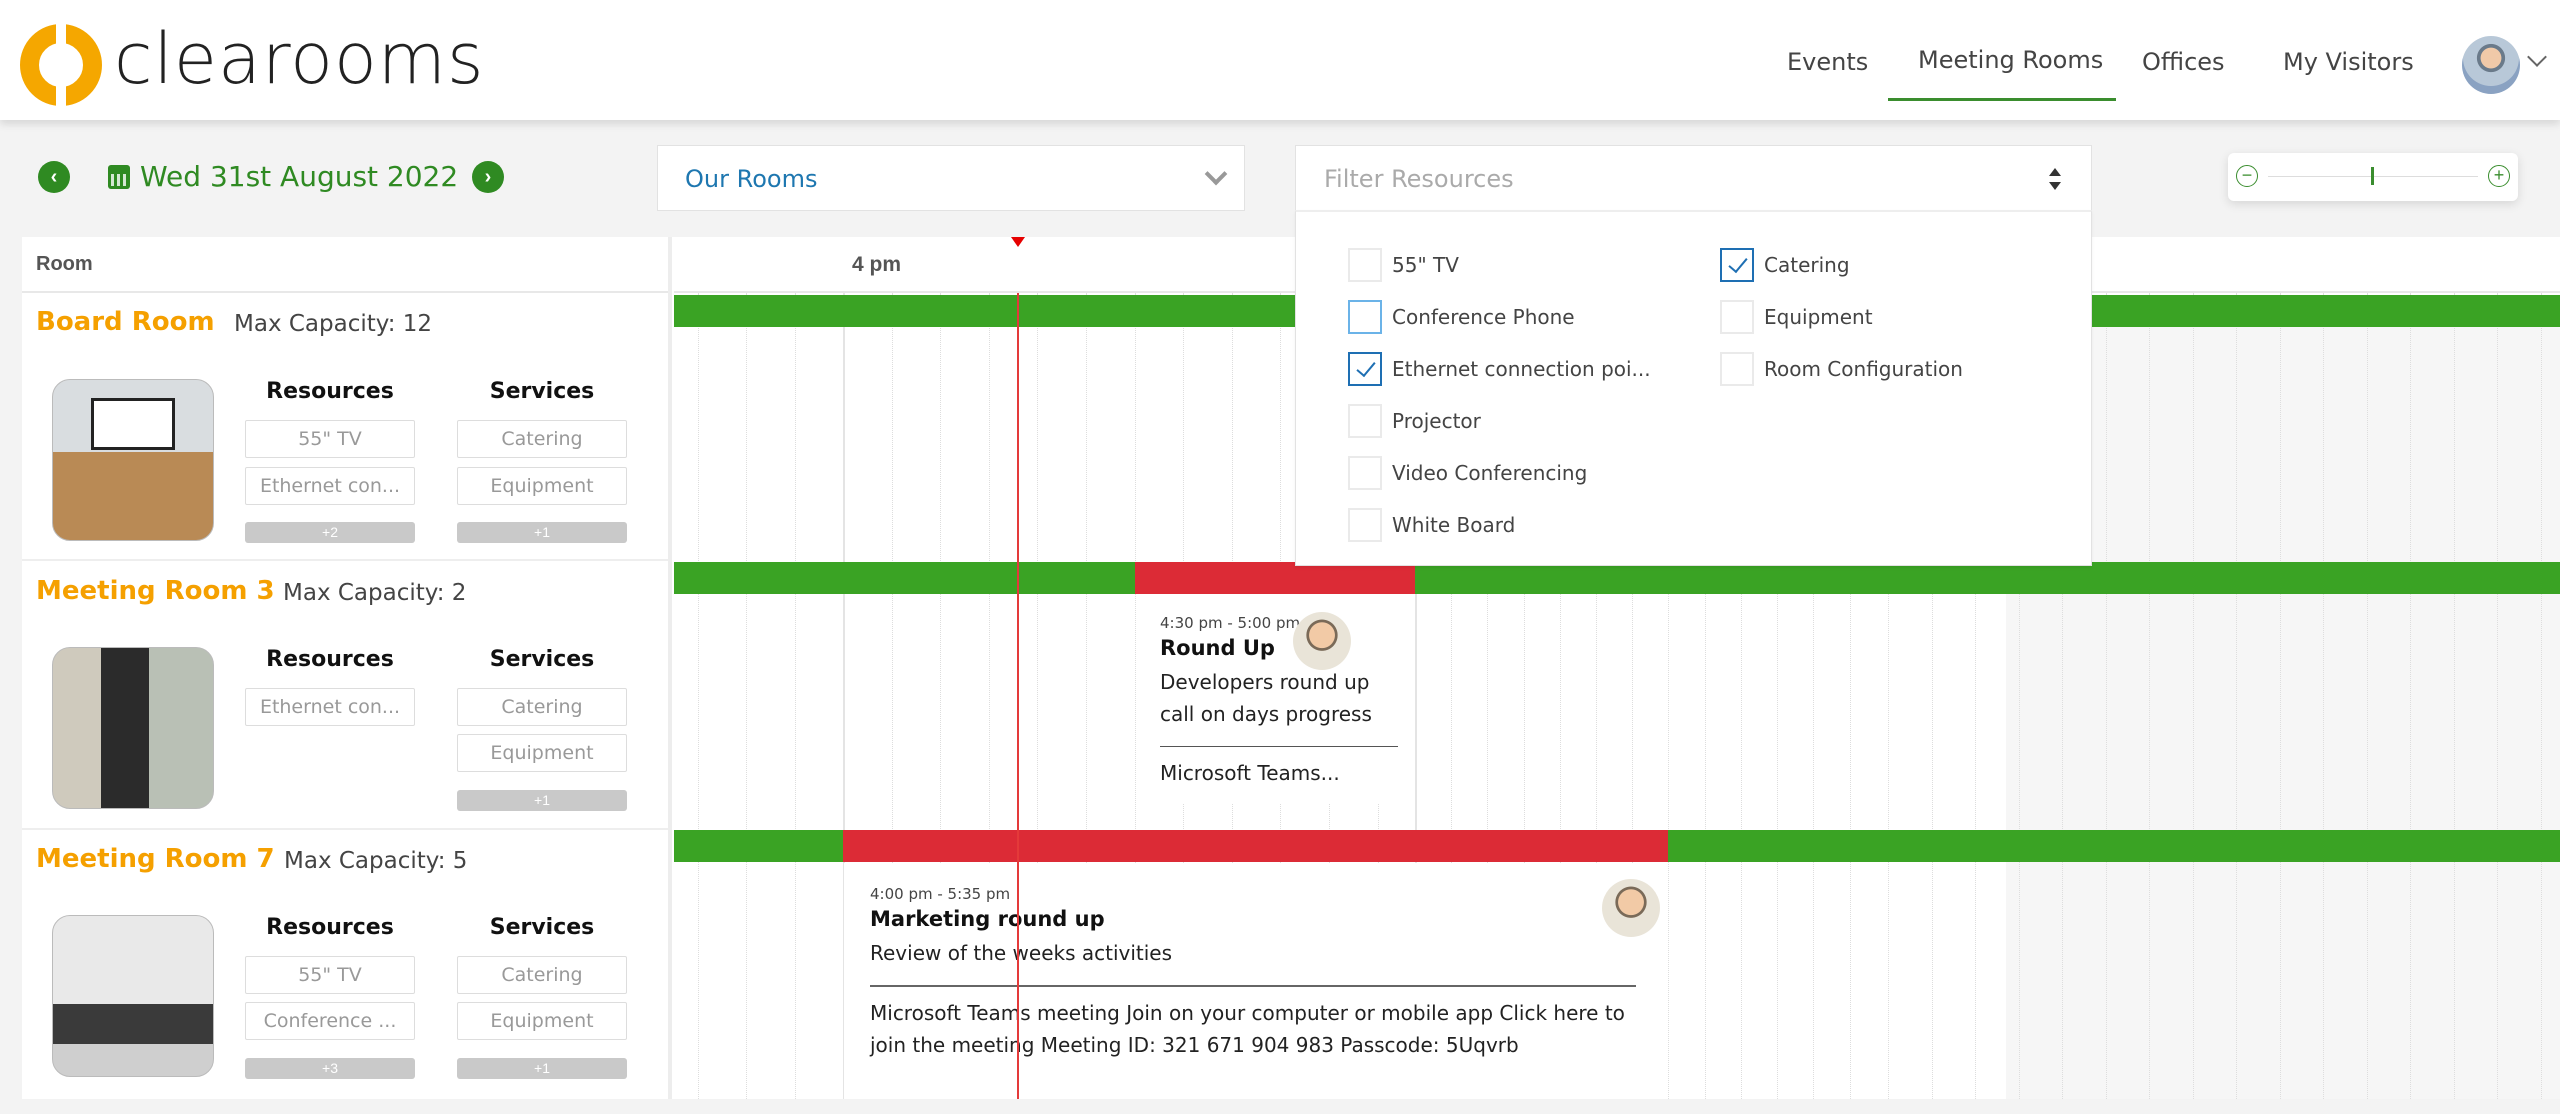  I want to click on zoom-handle, so click(2372, 176).